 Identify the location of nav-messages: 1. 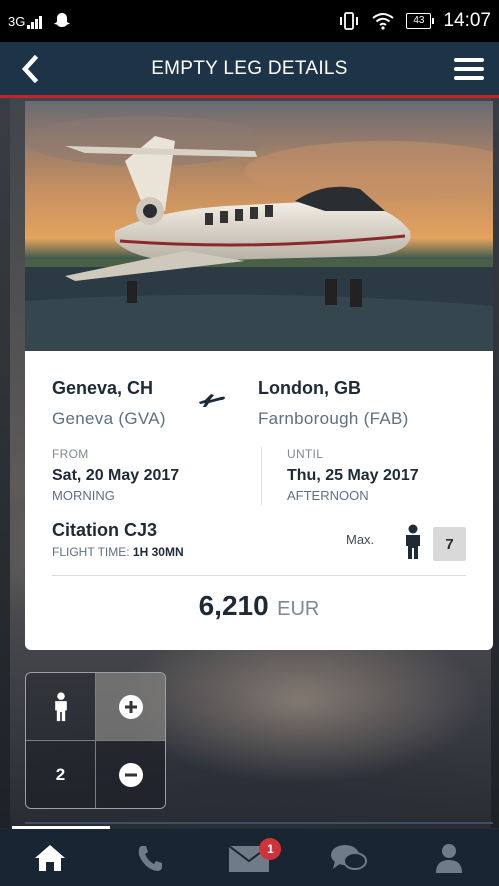
(250, 857).